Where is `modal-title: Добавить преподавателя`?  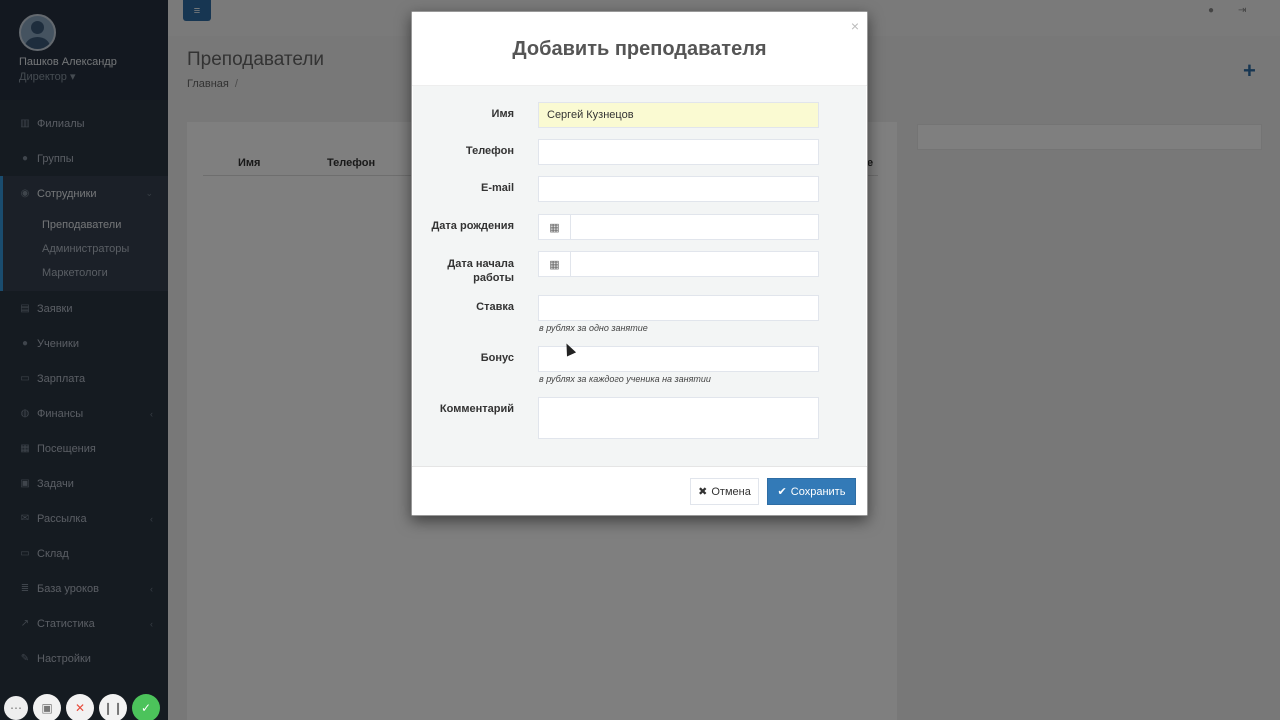 modal-title: Добавить преподавателя is located at coordinates (639, 49).